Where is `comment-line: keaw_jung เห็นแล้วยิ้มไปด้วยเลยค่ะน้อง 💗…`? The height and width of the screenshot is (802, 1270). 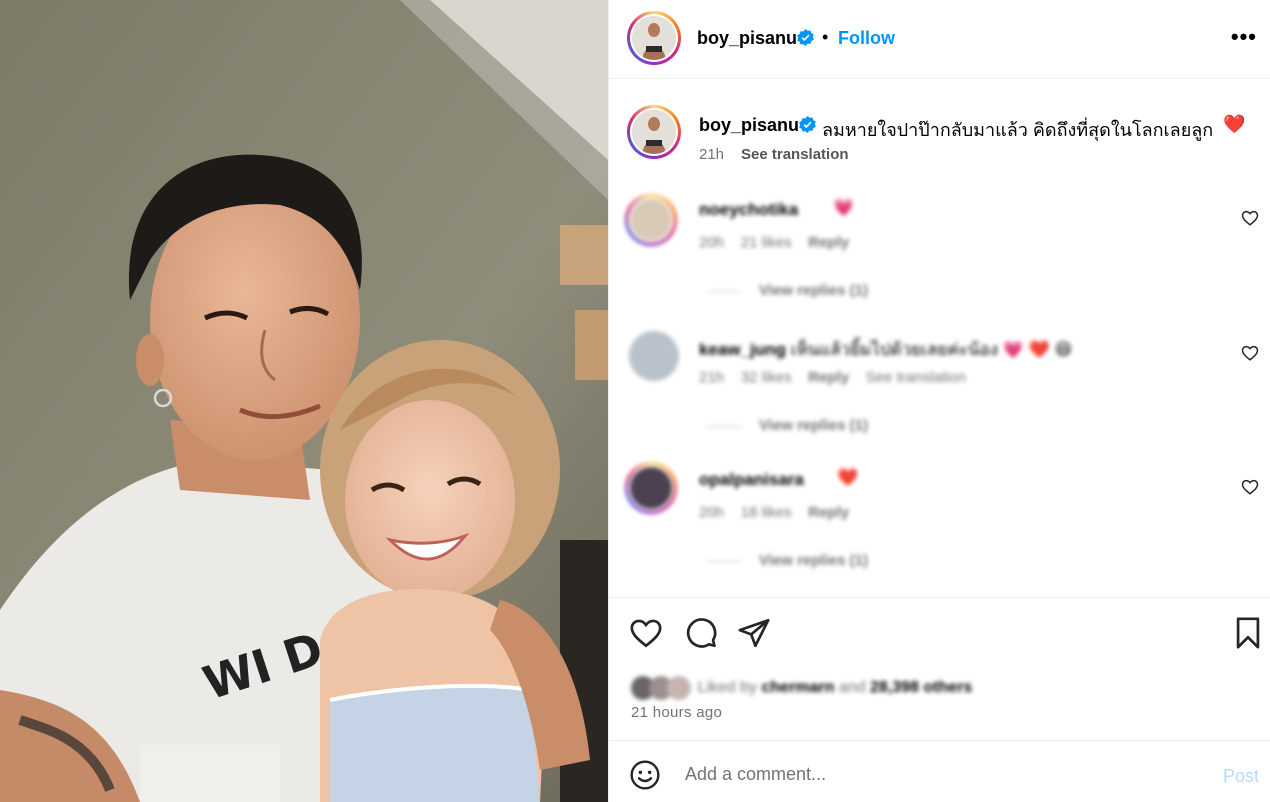 comment-line: keaw_jung เห็นแล้วยิ้มไปด้วยเลยค่ะน้อง 💗… is located at coordinates (885, 349).